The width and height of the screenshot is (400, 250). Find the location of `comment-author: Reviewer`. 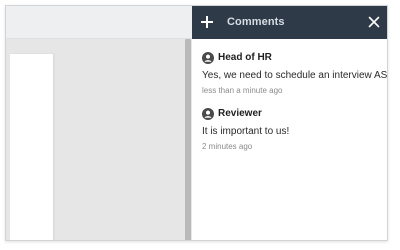

comment-author: Reviewer is located at coordinates (240, 113).